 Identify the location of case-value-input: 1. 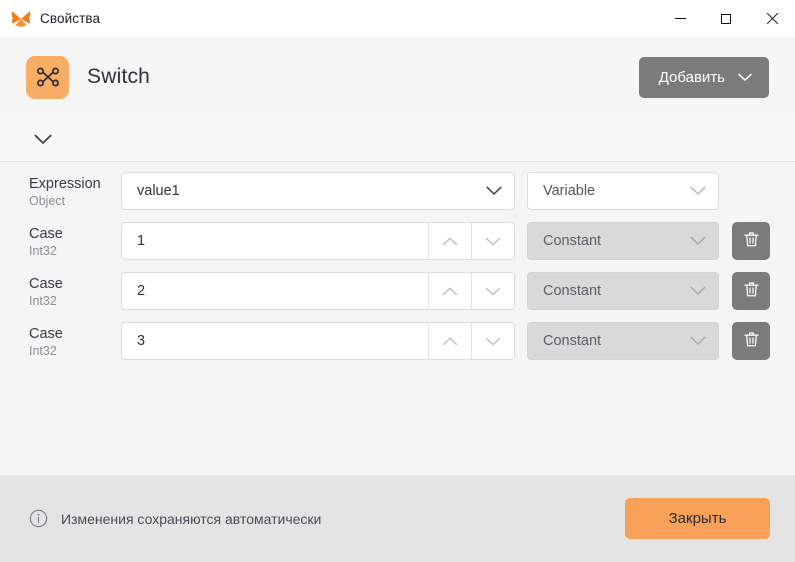
(275, 241).